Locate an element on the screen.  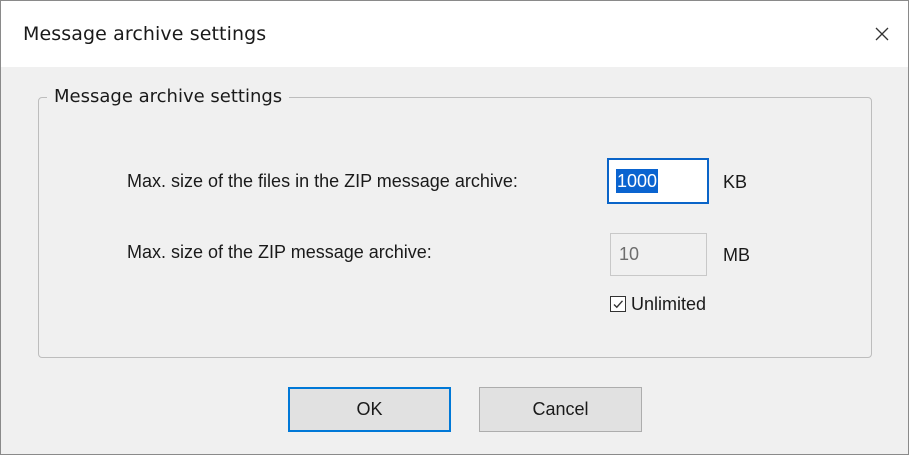
checkmark-icon is located at coordinates (618, 304).